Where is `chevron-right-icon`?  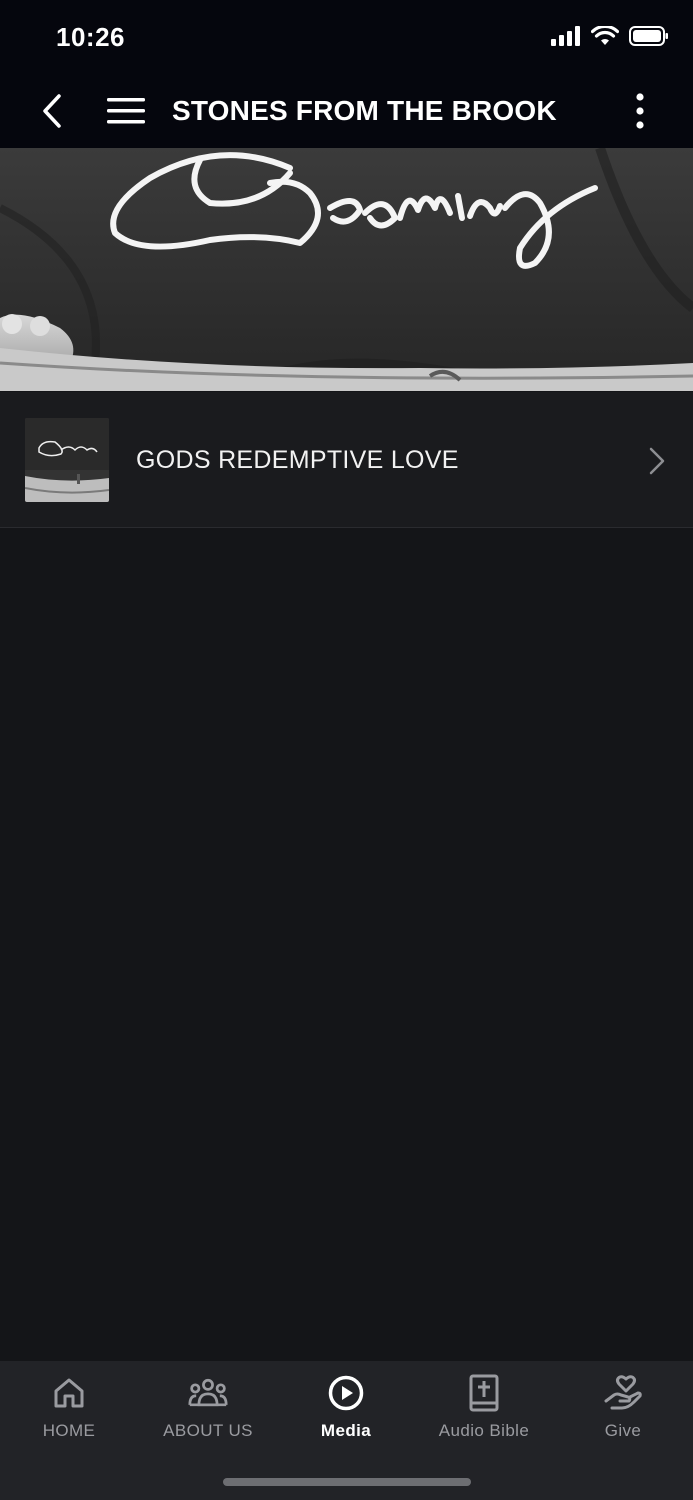 chevron-right-icon is located at coordinates (657, 461).